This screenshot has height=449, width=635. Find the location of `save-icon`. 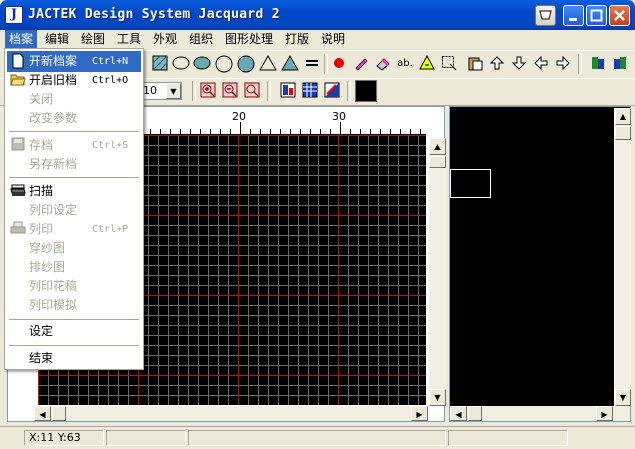

save-icon is located at coordinates (18, 145).